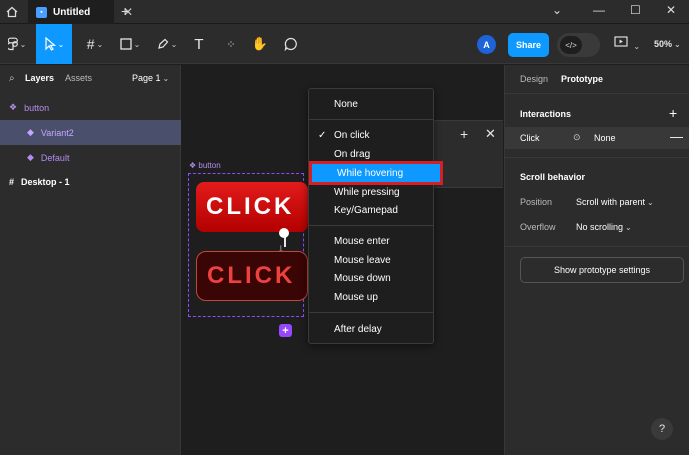 This screenshot has width=689, height=455. Describe the element at coordinates (553, 177) in the screenshot. I see `scroll-behavior-heading: Scroll behavior` at that location.